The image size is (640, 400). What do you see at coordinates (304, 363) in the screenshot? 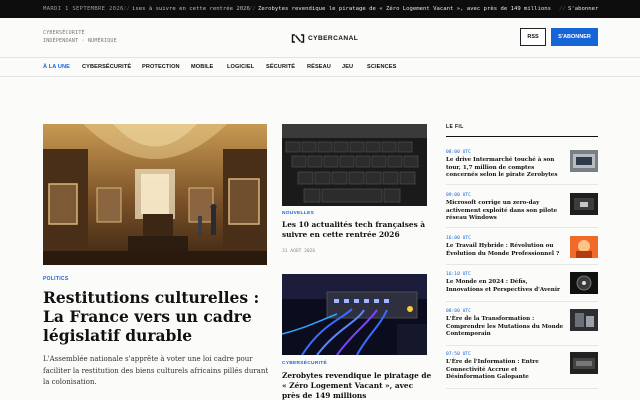
I see `article-category: CYBERSÉCURITÉ` at bounding box center [304, 363].